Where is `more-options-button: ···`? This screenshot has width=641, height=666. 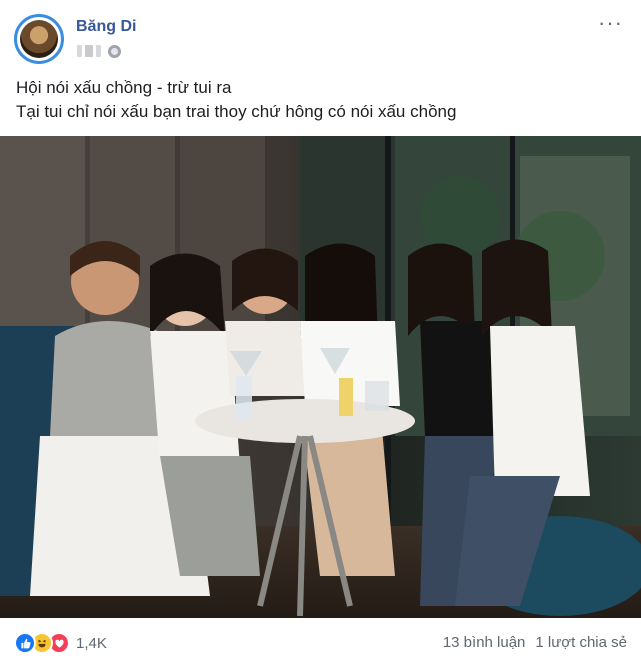 more-options-button: ··· is located at coordinates (610, 24).